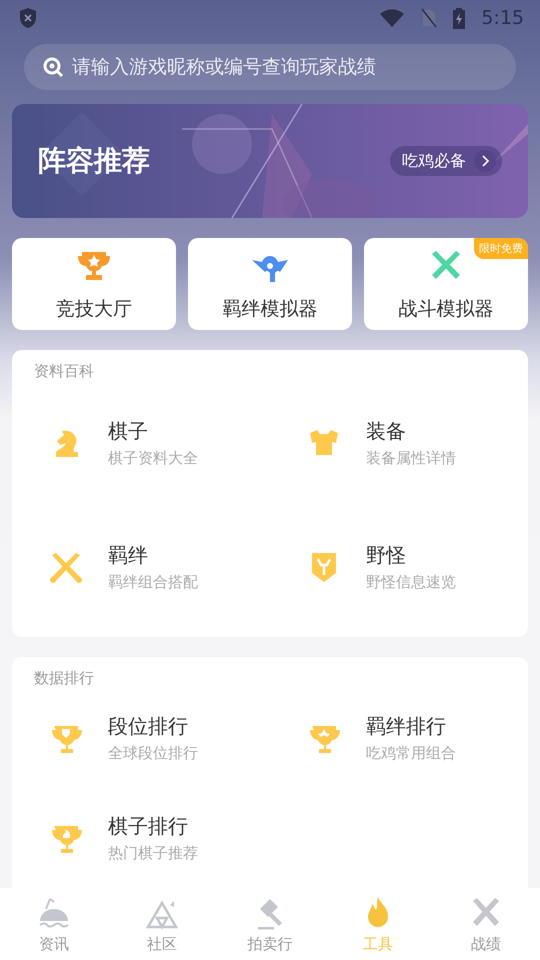 The image size is (540, 960). I want to click on item-title: 羁绊, so click(128, 555).